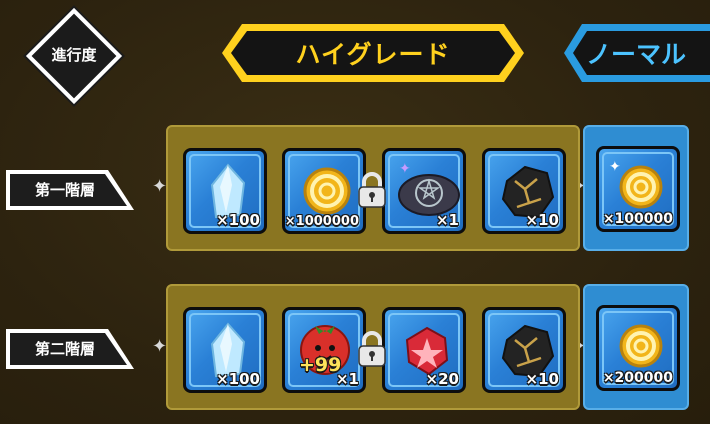 The image size is (710, 424). I want to click on reward-tile-tomato-character: +99 ×1, so click(324, 350).